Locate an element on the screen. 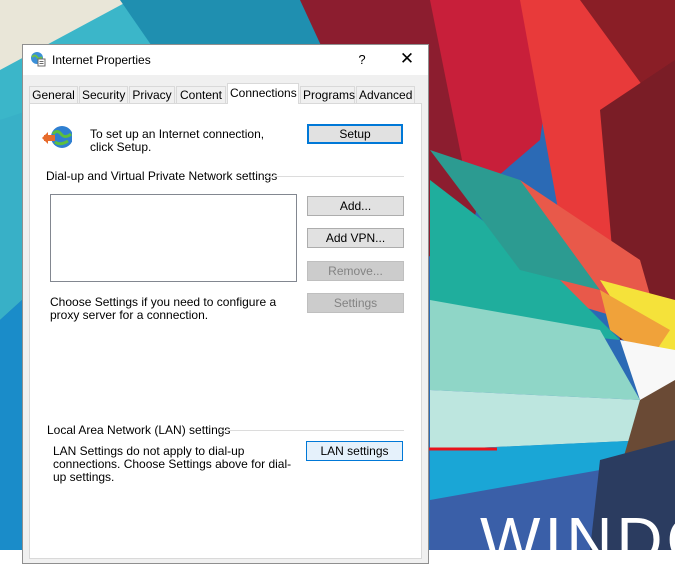 Image resolution: width=675 pixels, height=572 pixels. tab-connections: Connections is located at coordinates (263, 93).